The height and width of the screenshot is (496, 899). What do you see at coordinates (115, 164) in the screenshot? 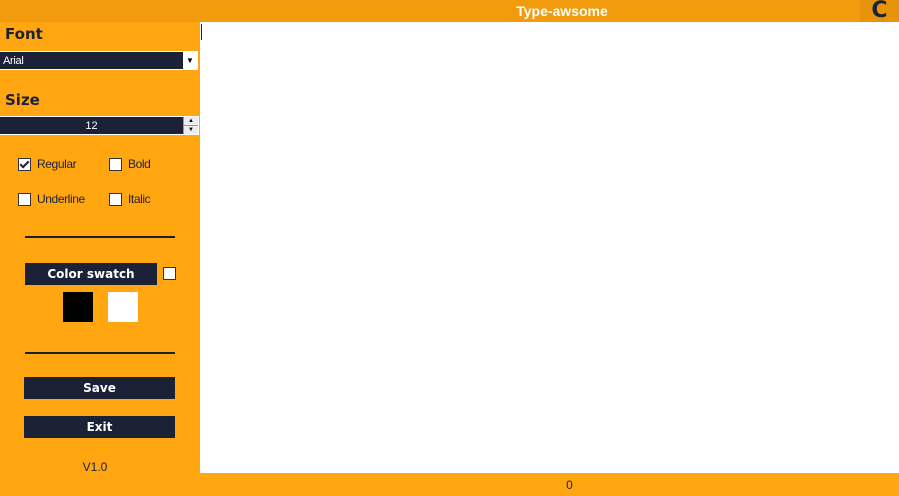
I see `bold-checkbox` at bounding box center [115, 164].